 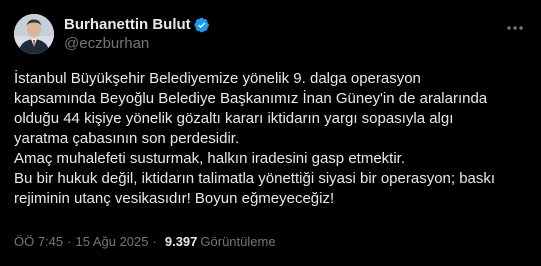 I want to click on more-options-icon, so click(x=515, y=28).